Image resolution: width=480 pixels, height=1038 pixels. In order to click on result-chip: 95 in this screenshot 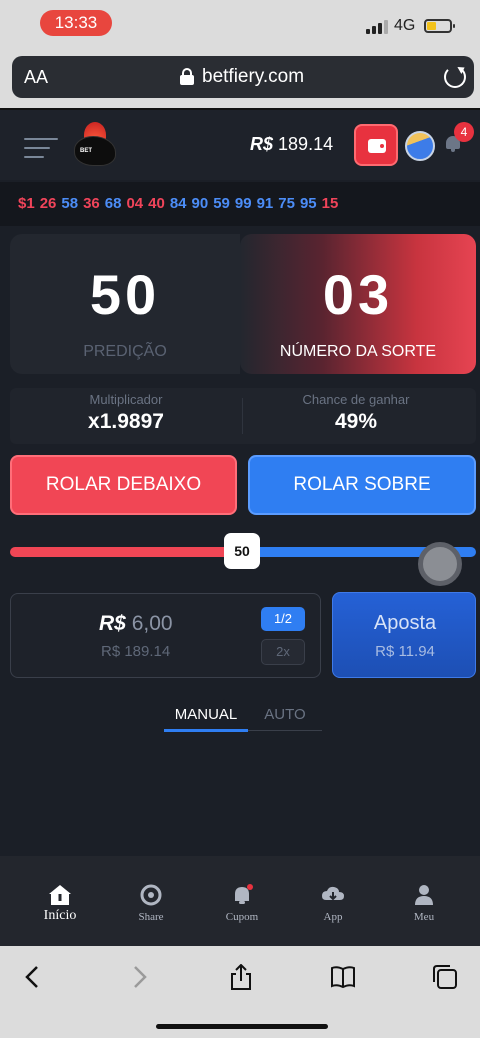, I will do `click(308, 203)`.